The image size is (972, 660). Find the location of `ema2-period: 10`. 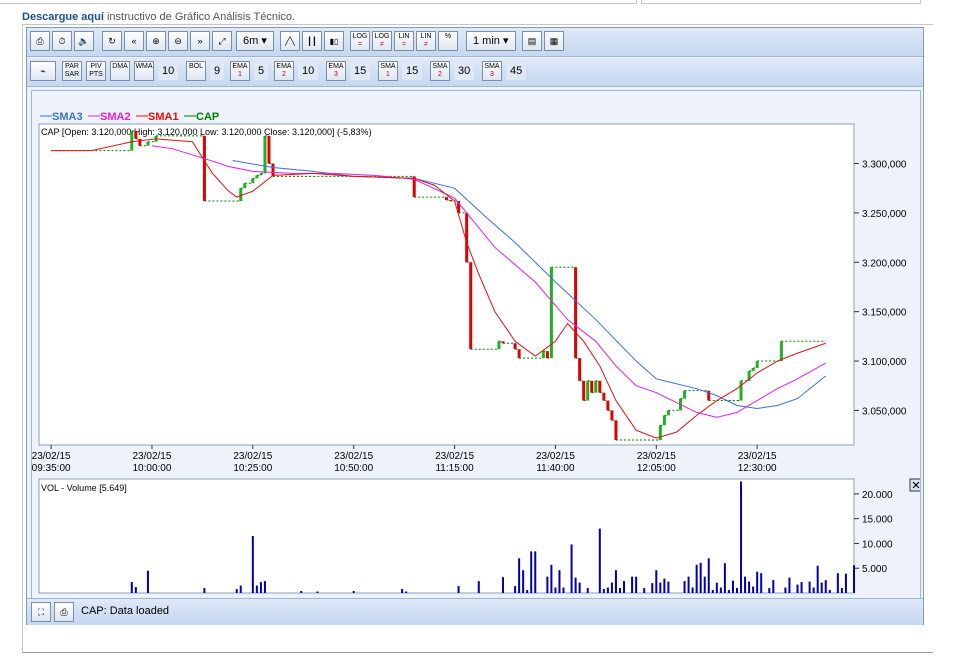

ema2-period: 10 is located at coordinates (308, 71).